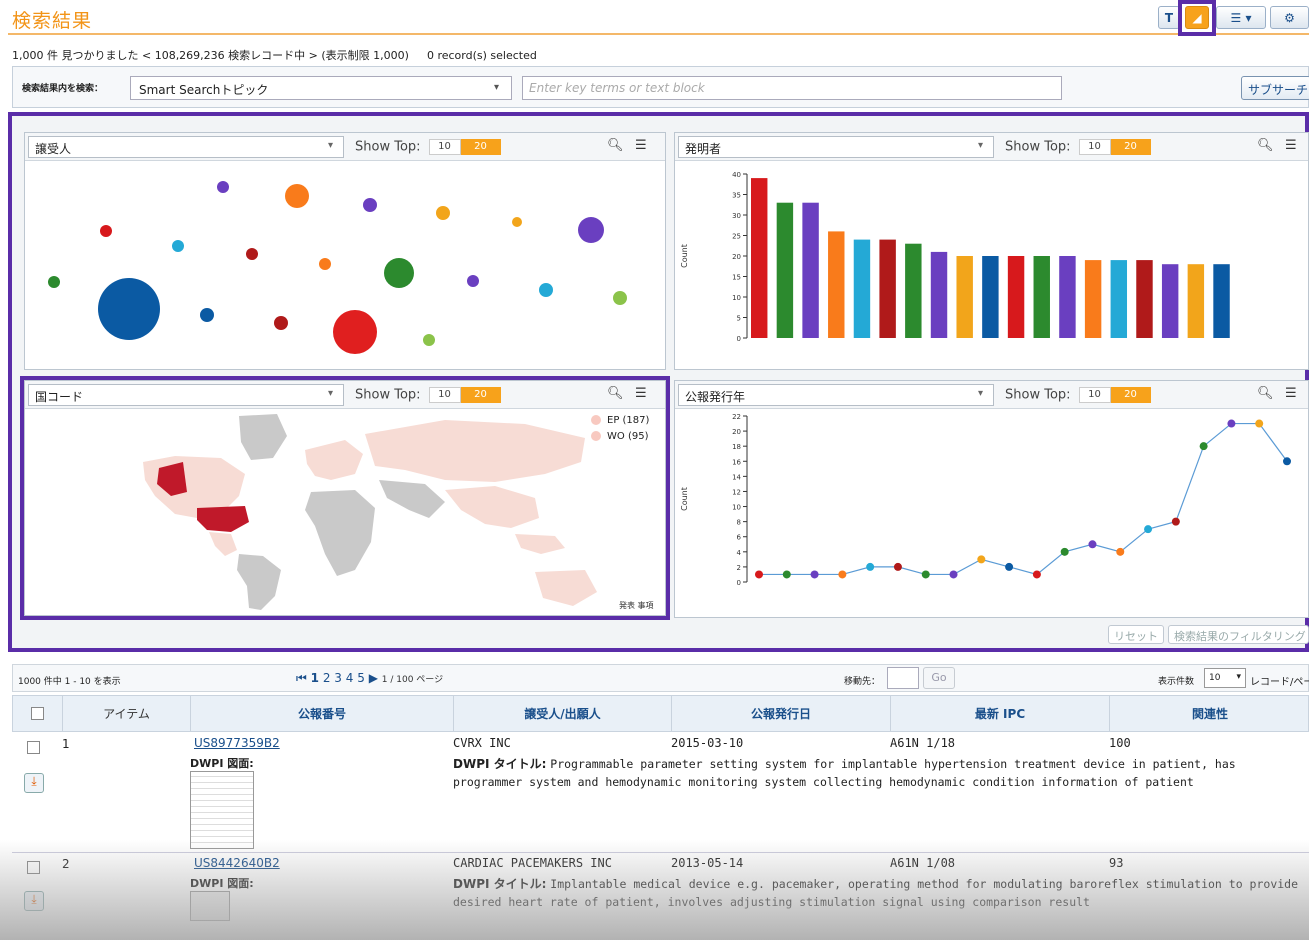 Image resolution: width=1309 pixels, height=940 pixels. Describe the element at coordinates (237, 743) in the screenshot. I see `patent-link: US8977359B2` at that location.